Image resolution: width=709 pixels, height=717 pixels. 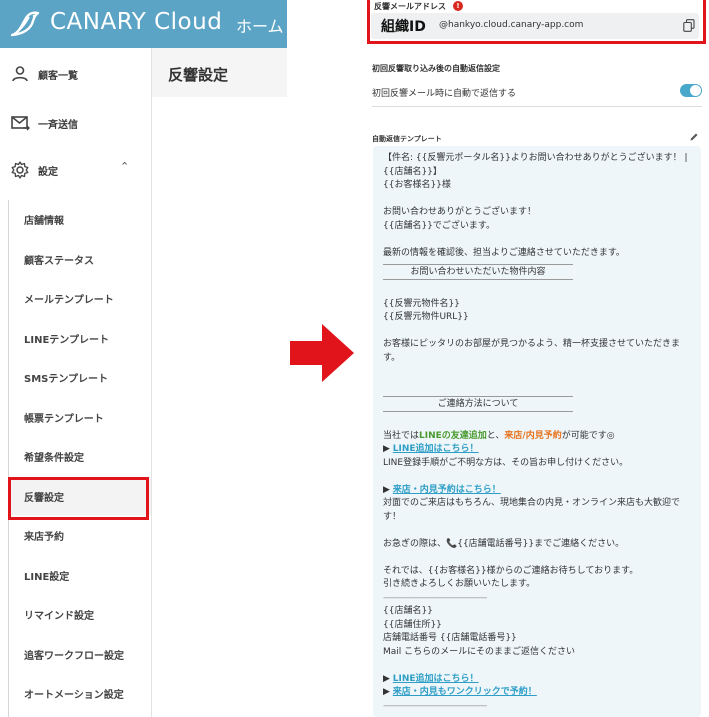 What do you see at coordinates (539, 450) in the screenshot?
I see `template-line: ▶ LINE追加はこちら！` at bounding box center [539, 450].